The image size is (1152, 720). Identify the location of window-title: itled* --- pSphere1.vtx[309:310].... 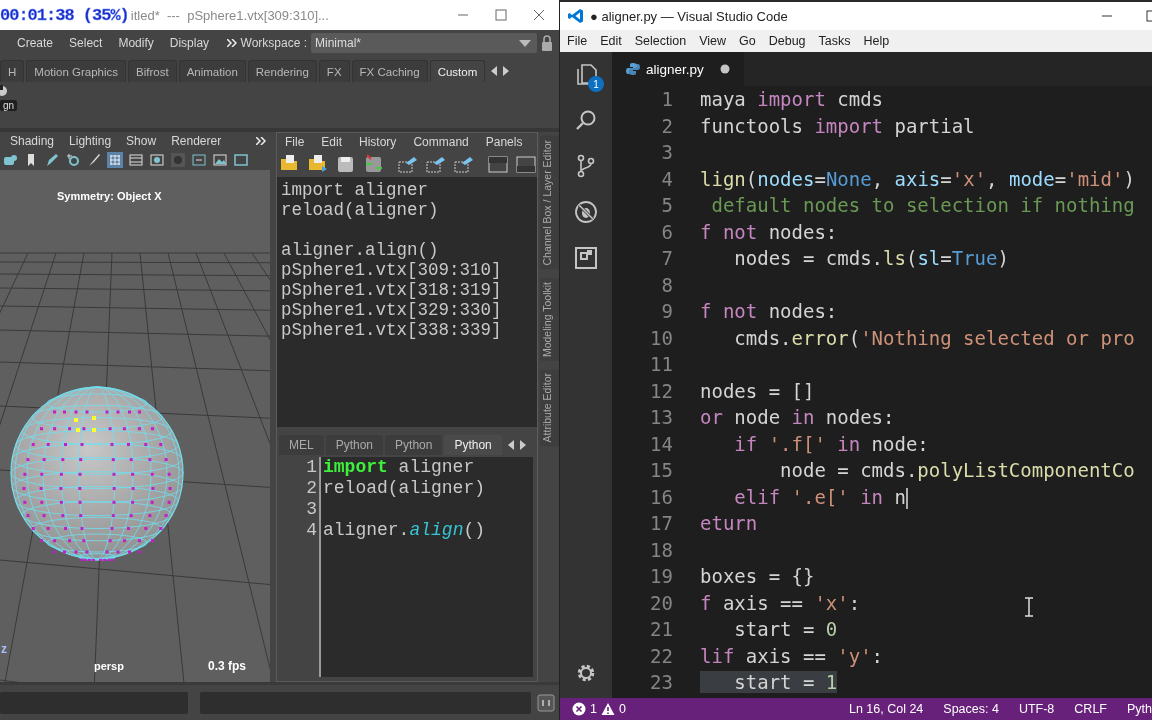
(229, 15).